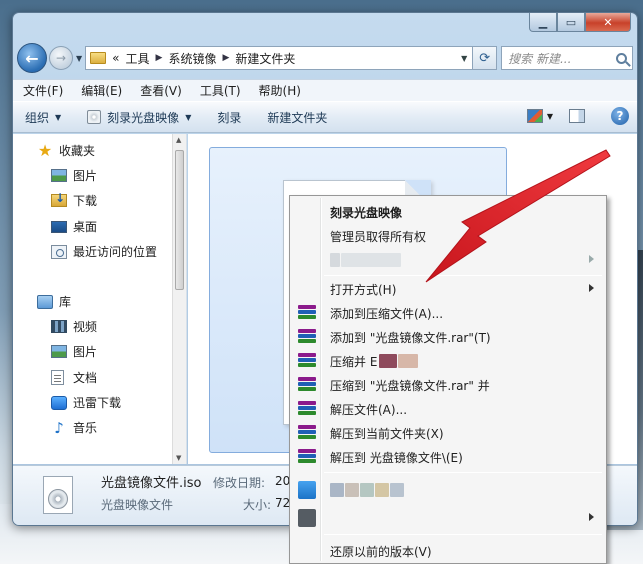  Describe the element at coordinates (74, 200) in the screenshot. I see `nav-downloads: 下载` at that location.